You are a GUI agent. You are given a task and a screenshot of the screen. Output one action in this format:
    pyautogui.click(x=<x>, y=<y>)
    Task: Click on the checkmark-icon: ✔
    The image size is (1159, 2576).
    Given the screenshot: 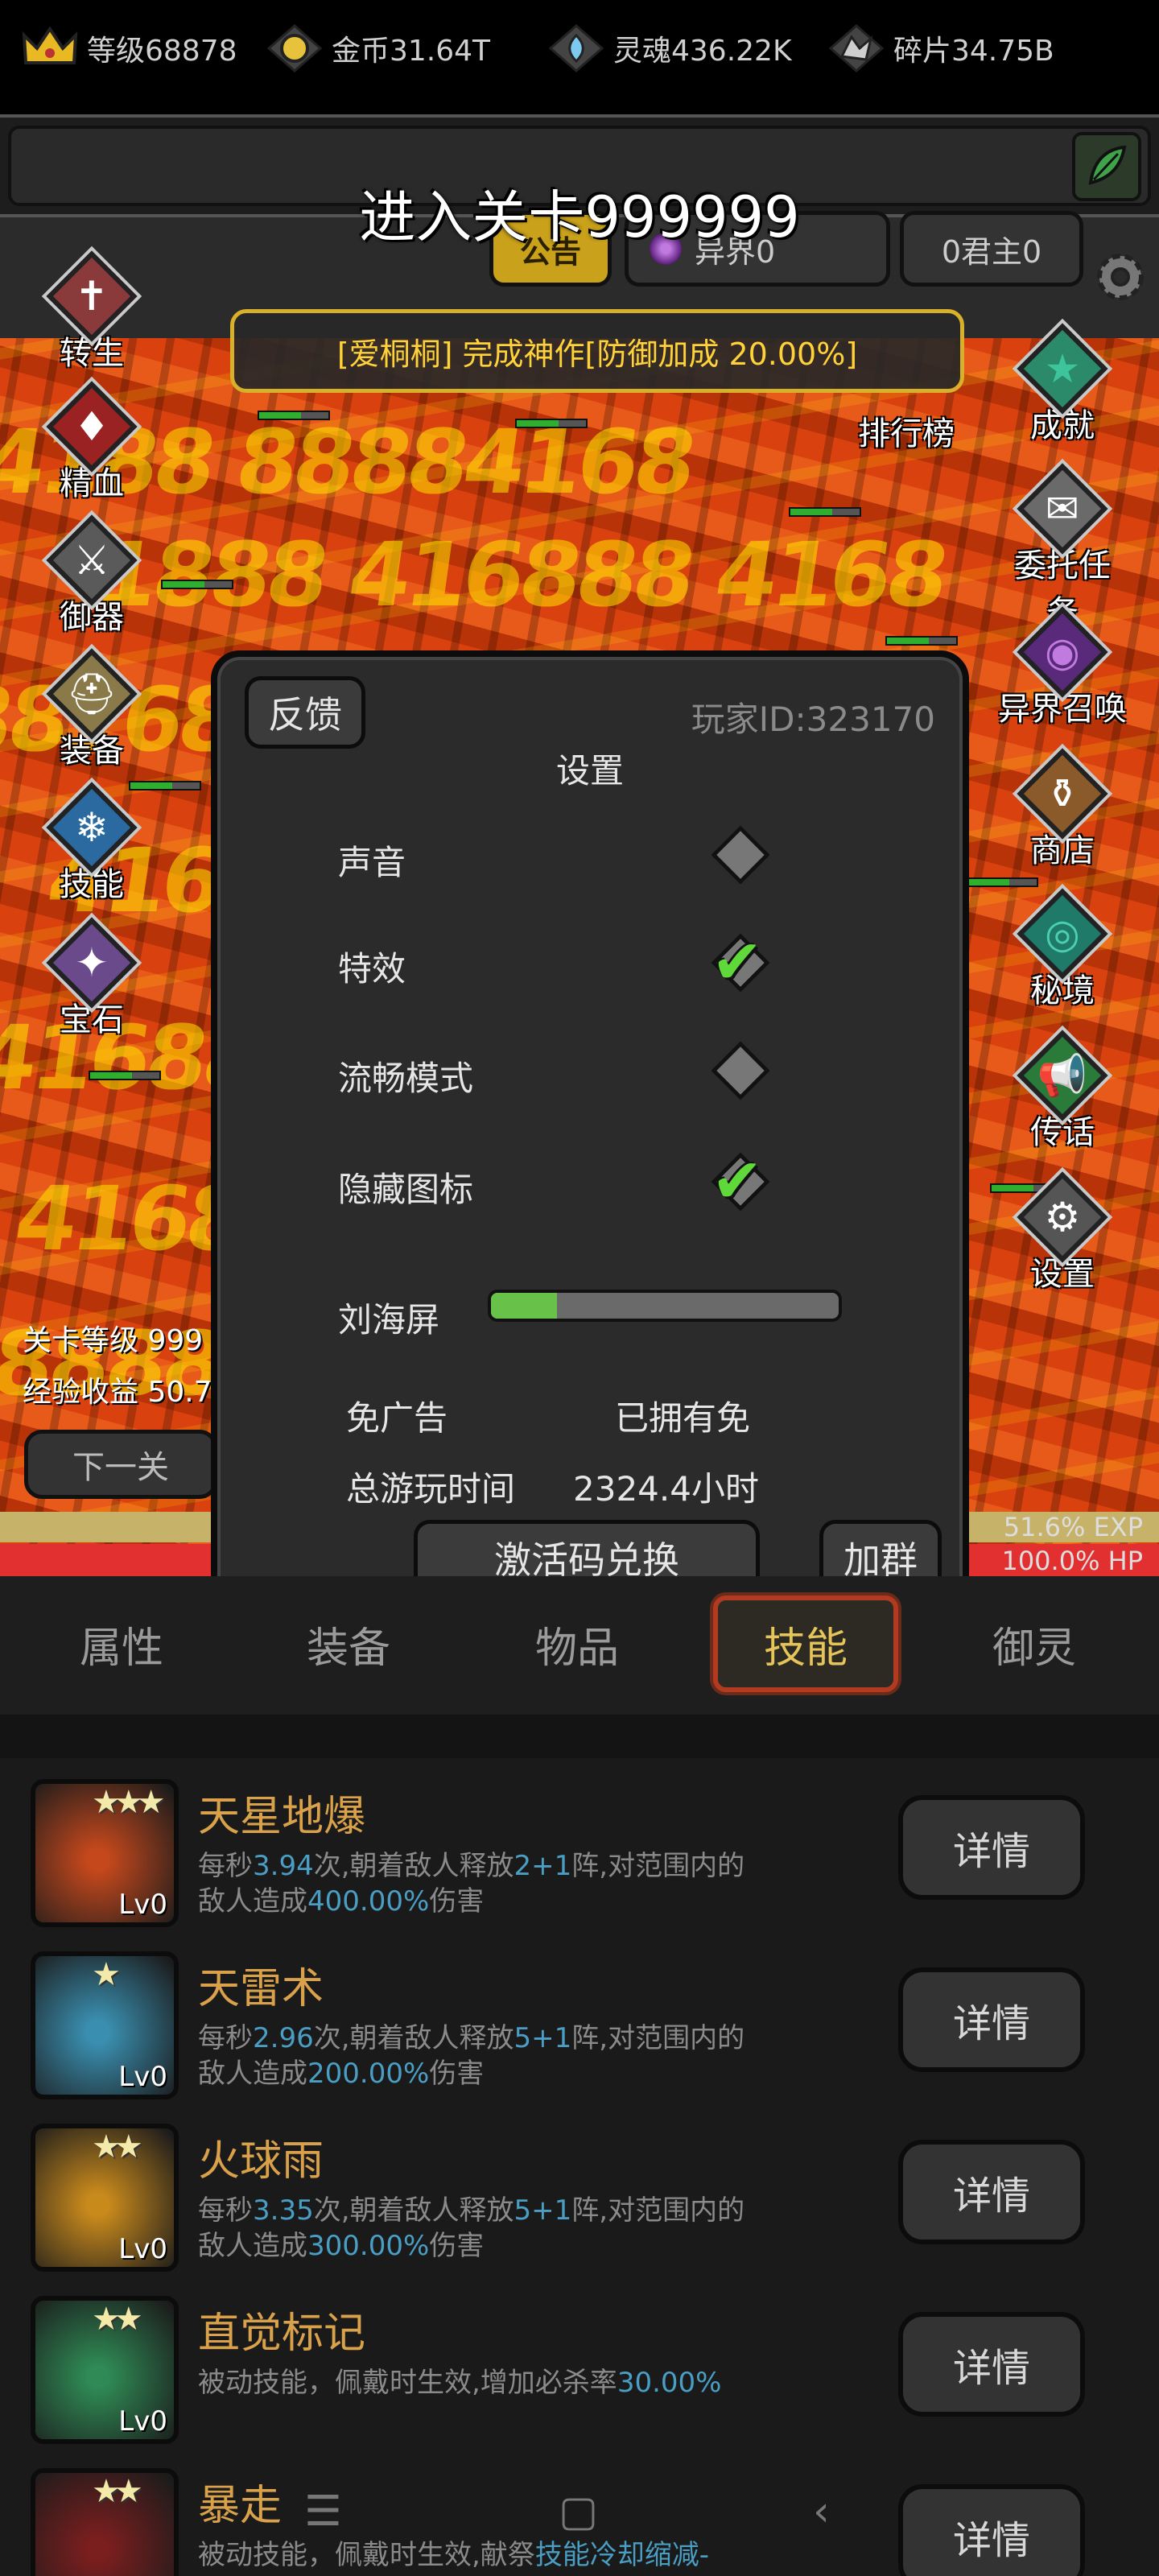 What is the action you would take?
    pyautogui.click(x=737, y=961)
    